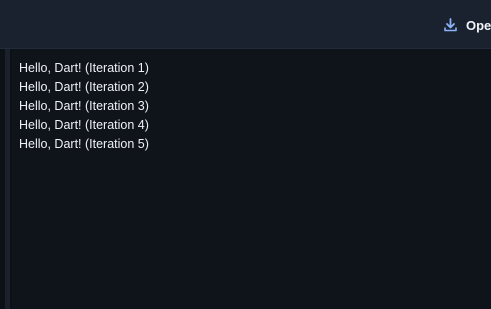  What do you see at coordinates (478, 25) in the screenshot?
I see `open-button-label: Ope` at bounding box center [478, 25].